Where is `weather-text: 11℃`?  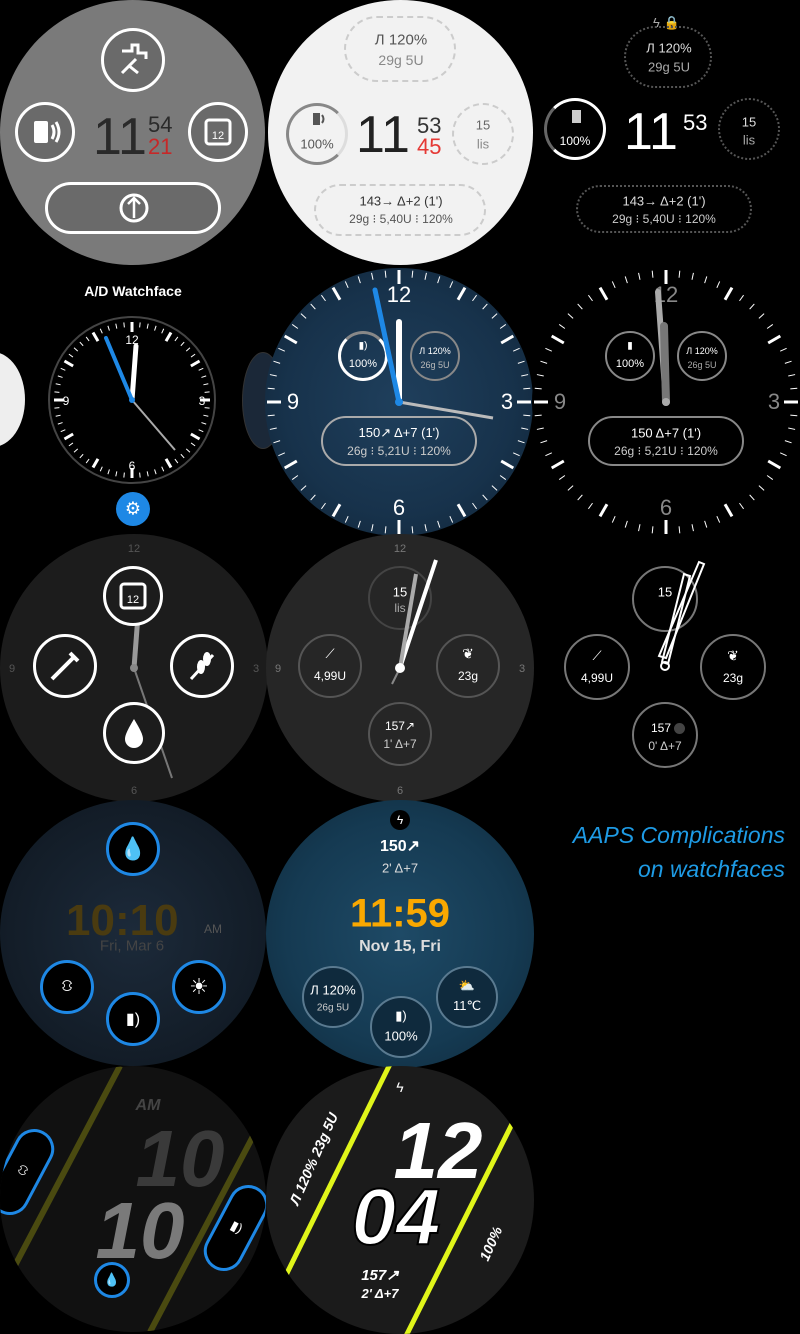 weather-text: 11℃ is located at coordinates (467, 1005).